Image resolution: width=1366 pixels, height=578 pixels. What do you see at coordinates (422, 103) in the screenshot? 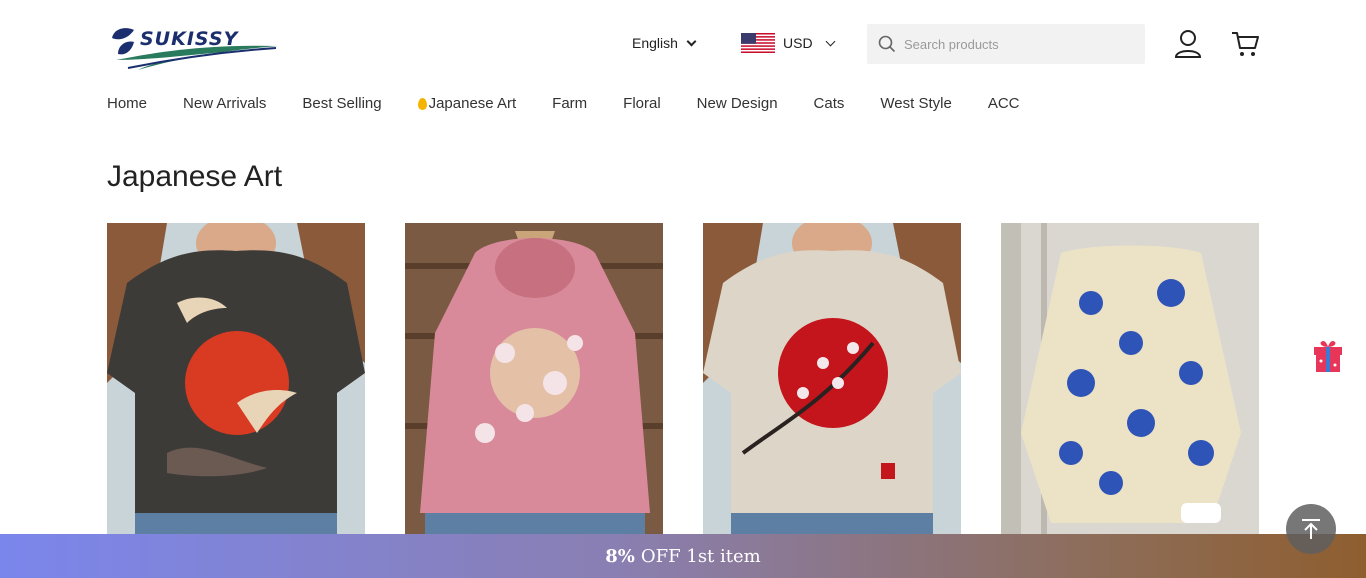
I see `hot-flame-icon` at bounding box center [422, 103].